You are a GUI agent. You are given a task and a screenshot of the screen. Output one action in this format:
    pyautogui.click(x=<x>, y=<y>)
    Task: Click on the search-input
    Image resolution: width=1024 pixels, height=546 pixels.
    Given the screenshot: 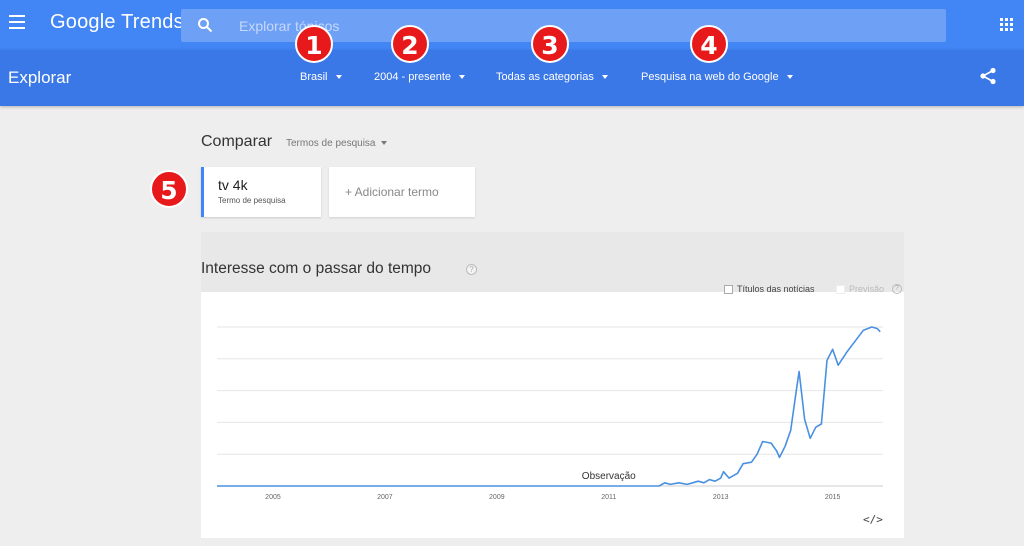 What is the action you would take?
    pyautogui.click(x=584, y=26)
    